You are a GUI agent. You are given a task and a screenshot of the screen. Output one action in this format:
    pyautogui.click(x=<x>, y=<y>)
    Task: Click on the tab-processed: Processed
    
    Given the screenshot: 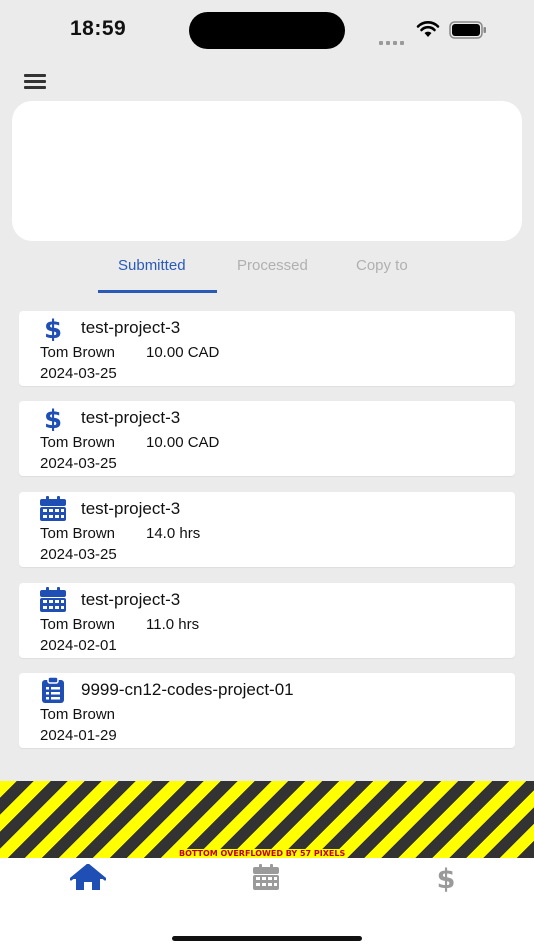 What is the action you would take?
    pyautogui.click(x=272, y=265)
    